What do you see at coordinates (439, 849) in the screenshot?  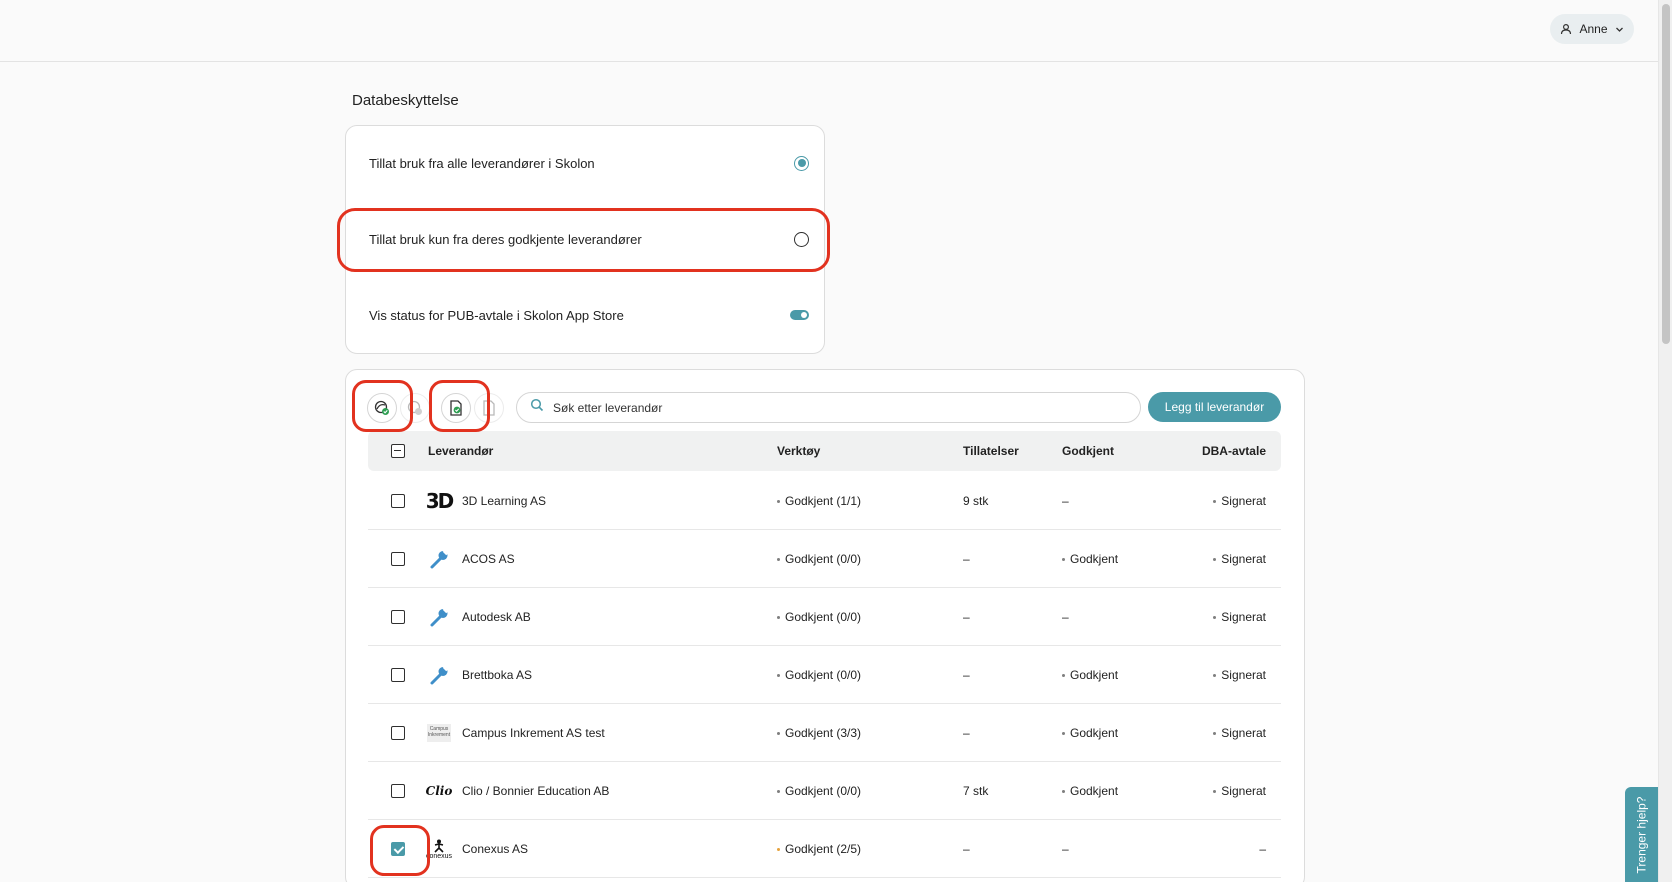 I see `supplier-logo: conexus` at bounding box center [439, 849].